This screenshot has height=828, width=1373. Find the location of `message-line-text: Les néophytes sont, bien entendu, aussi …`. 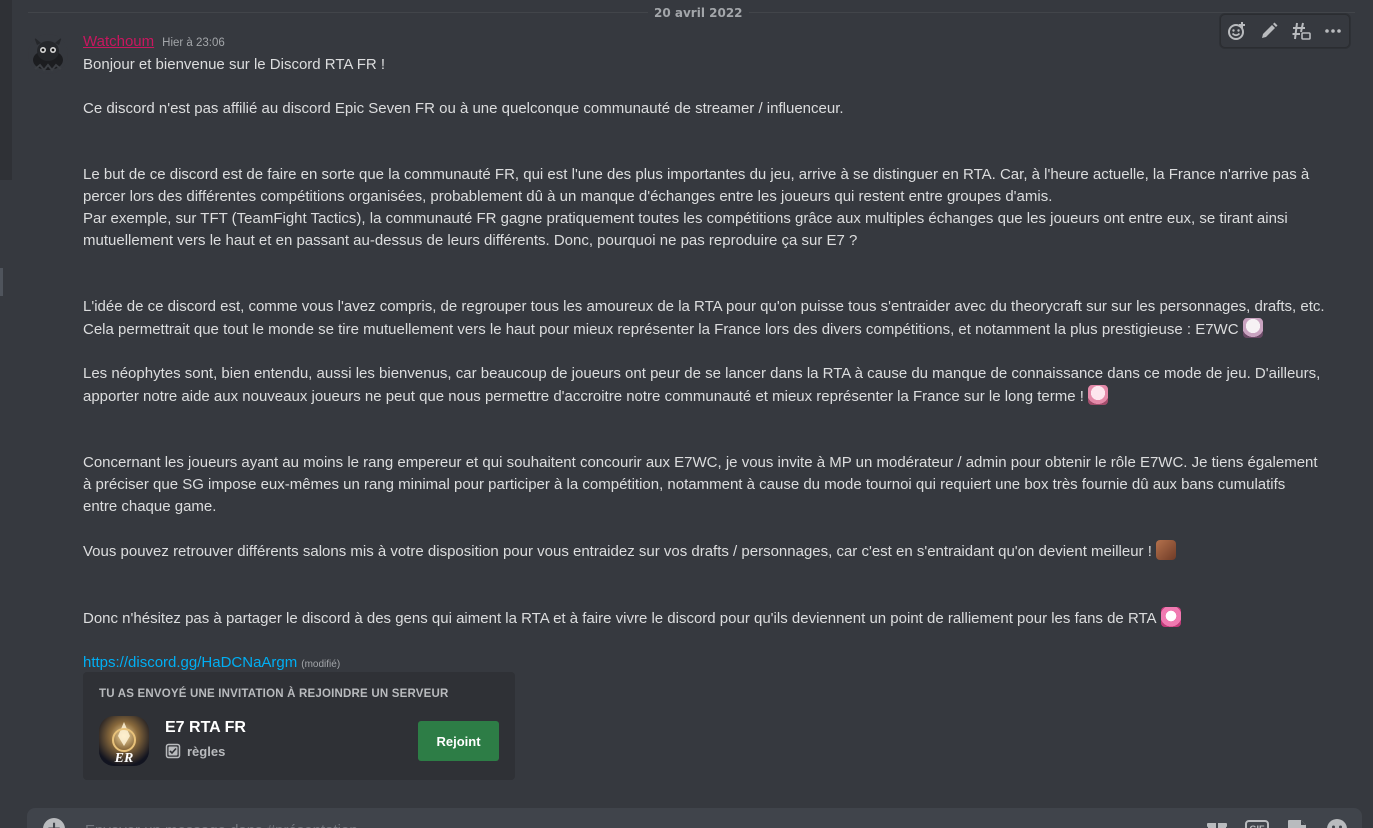

message-line-text: Les néophytes sont, bien entendu, aussi … is located at coordinates (702, 373).